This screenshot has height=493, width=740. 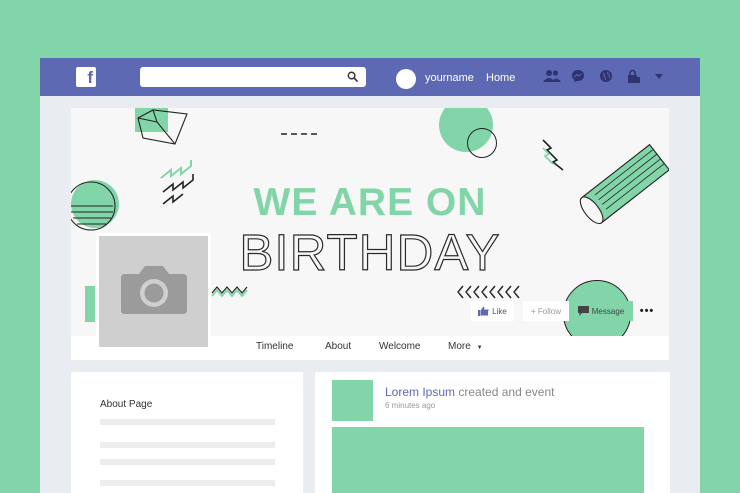 I want to click on post-image, so click(x=488, y=460).